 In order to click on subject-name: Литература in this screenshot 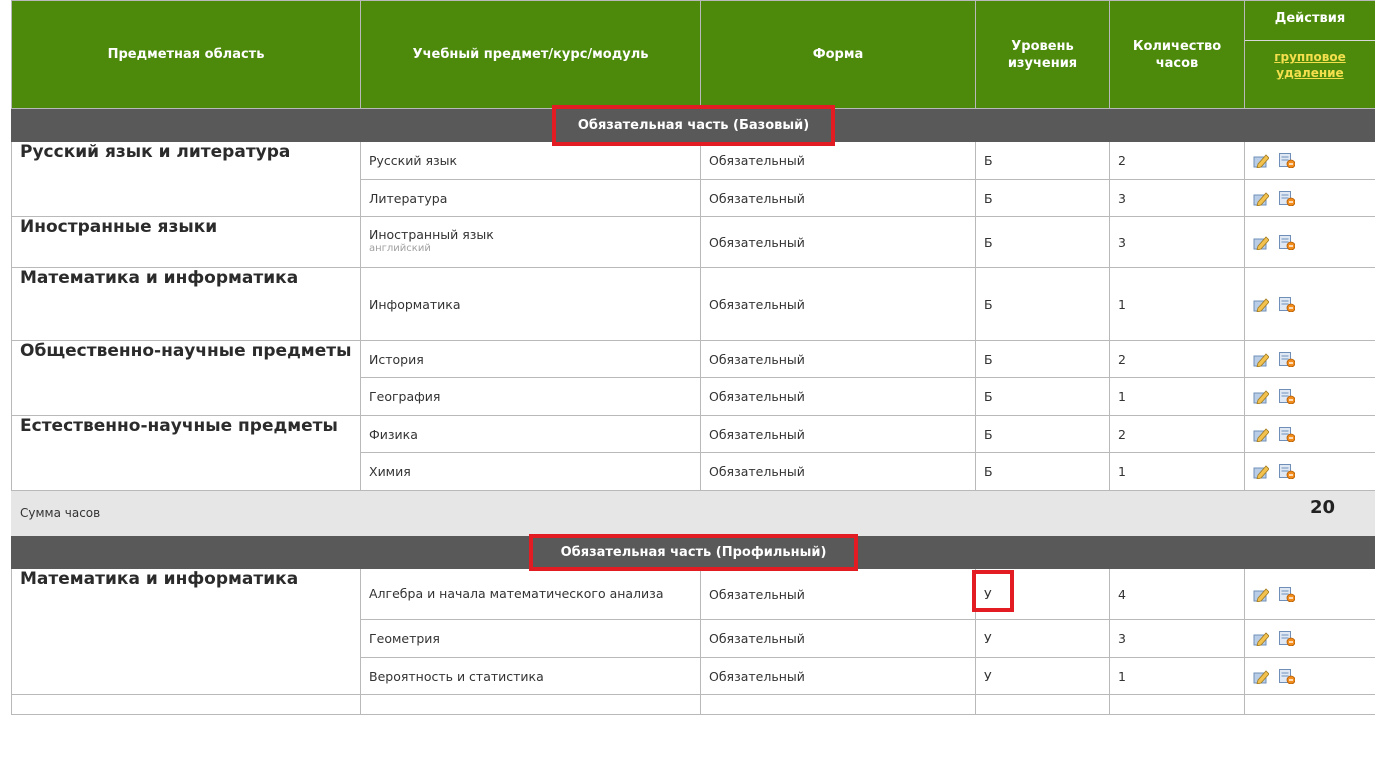, I will do `click(530, 198)`.